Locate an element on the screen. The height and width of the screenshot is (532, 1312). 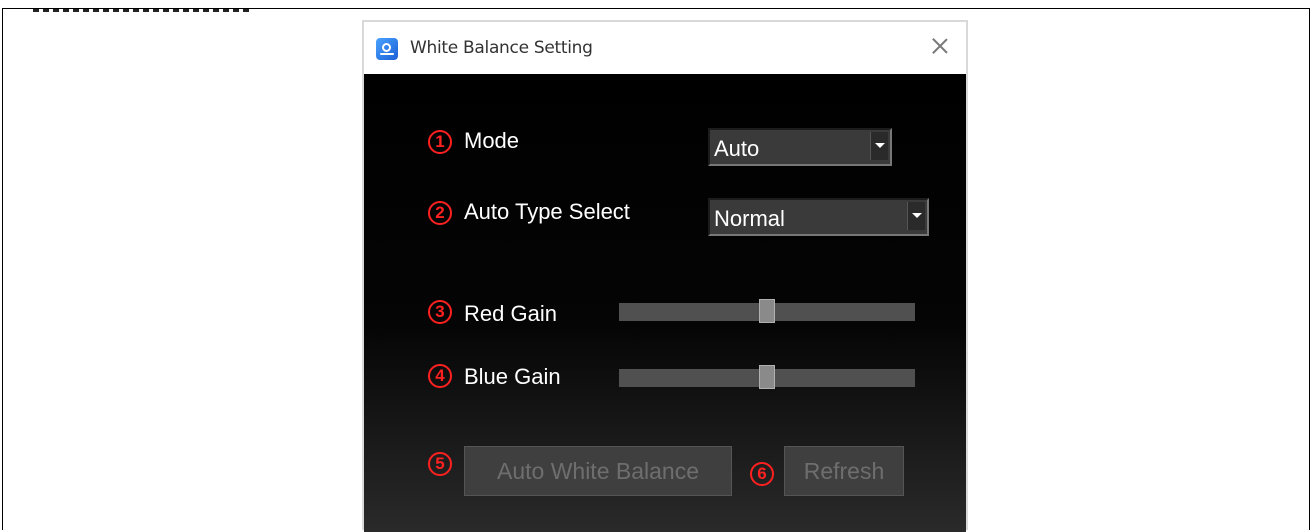
title-bar: White Balance Setting is located at coordinates (665, 48).